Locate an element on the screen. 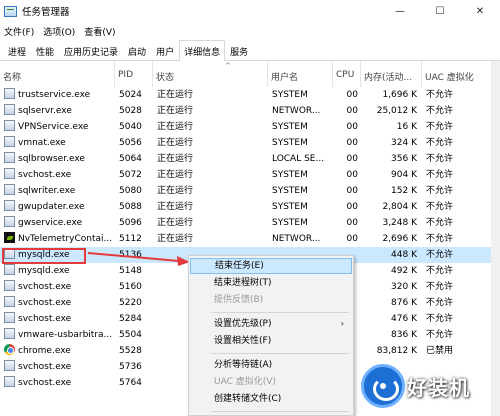 The height and width of the screenshot is (416, 500). table-row: gwservice.exe 5096 正在运行 SYSTEM 00 3,248 K 不允许 is located at coordinates (250, 223).